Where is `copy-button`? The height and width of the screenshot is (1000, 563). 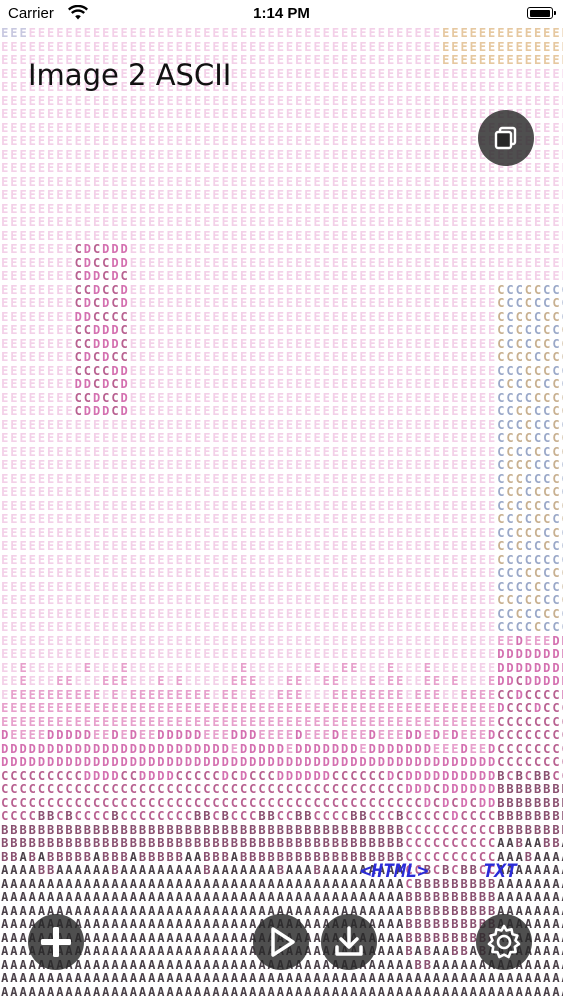 copy-button is located at coordinates (506, 138).